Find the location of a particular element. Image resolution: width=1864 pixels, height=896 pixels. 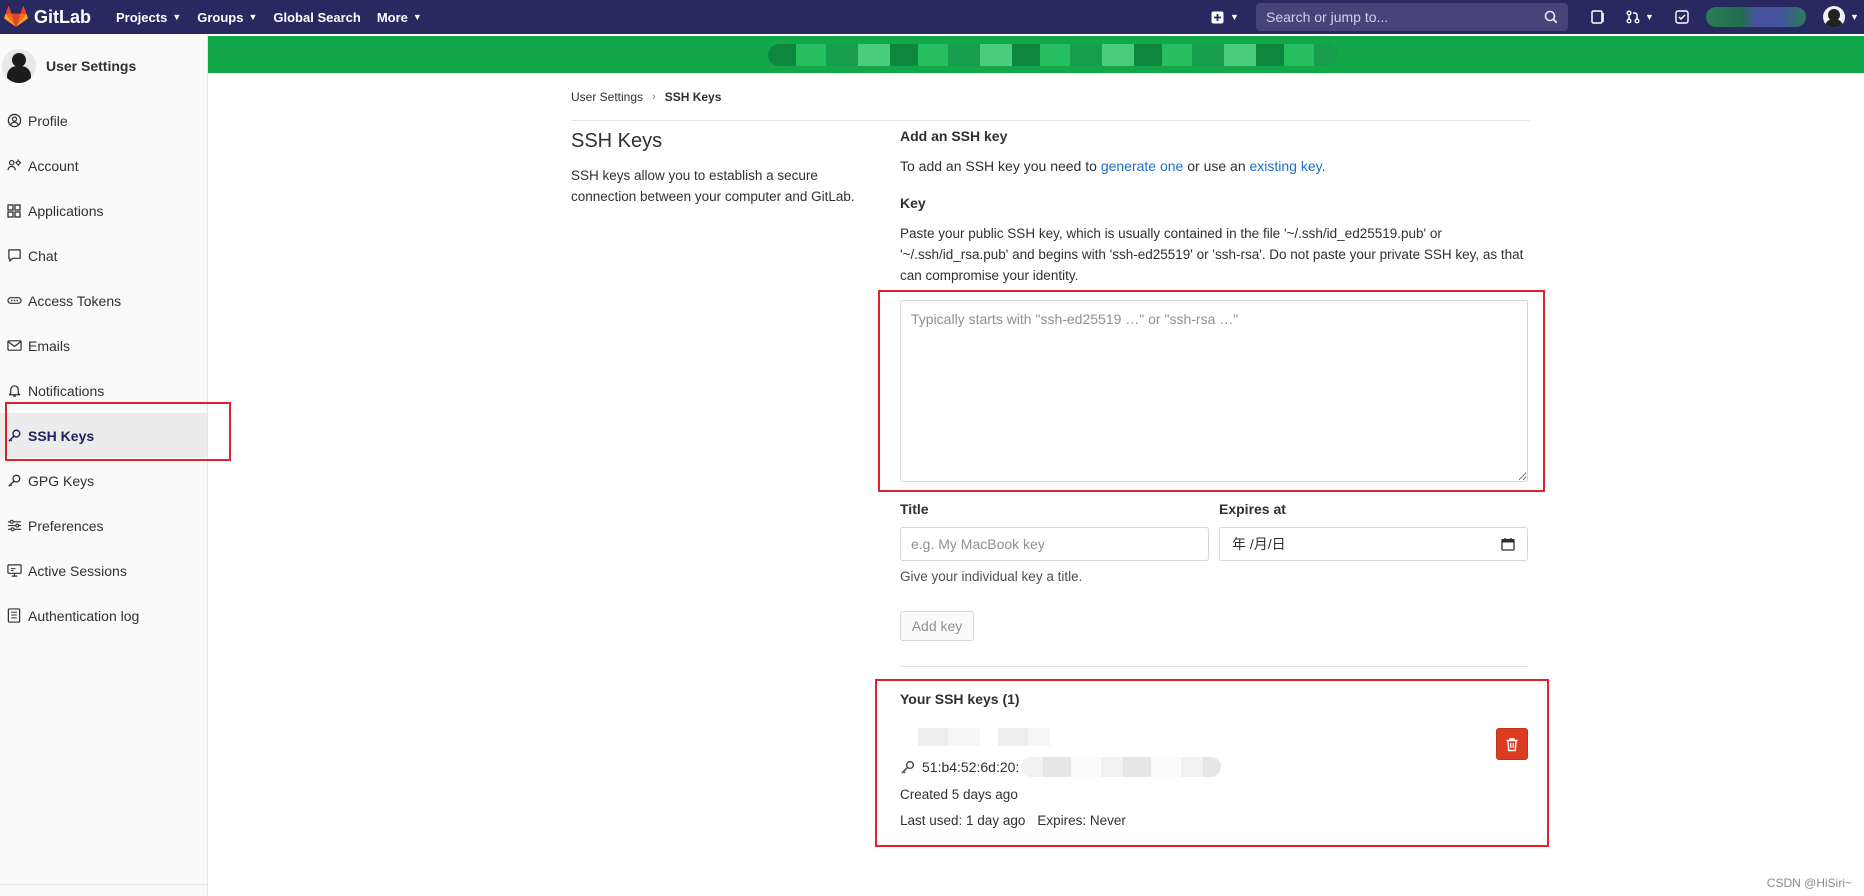

annotation-box-ssh-keys is located at coordinates (1212, 763).